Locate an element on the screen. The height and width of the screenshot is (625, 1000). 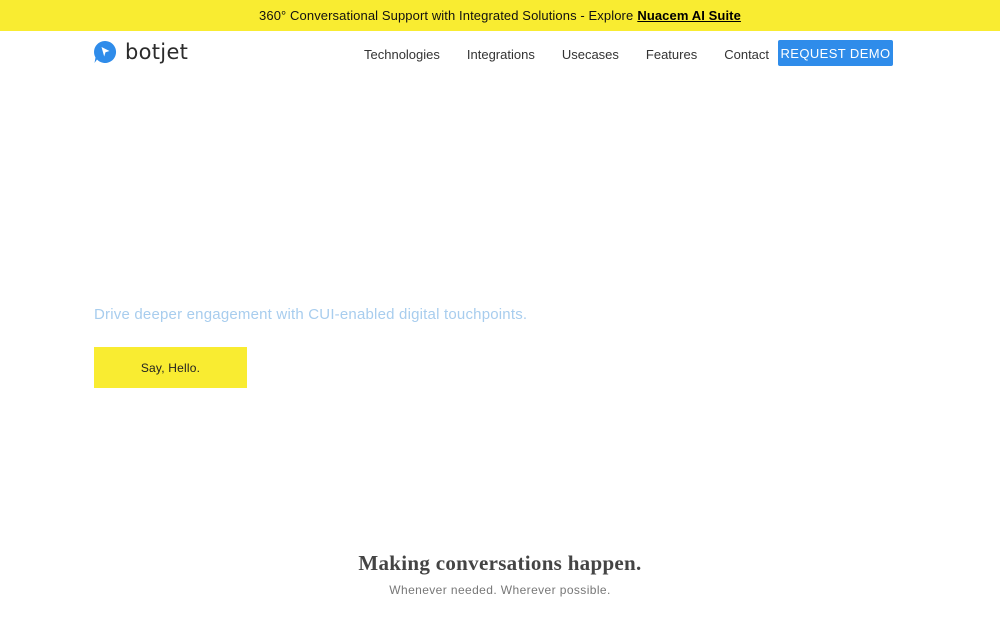
request-demo-button: REQUEST DEMO is located at coordinates (835, 53).